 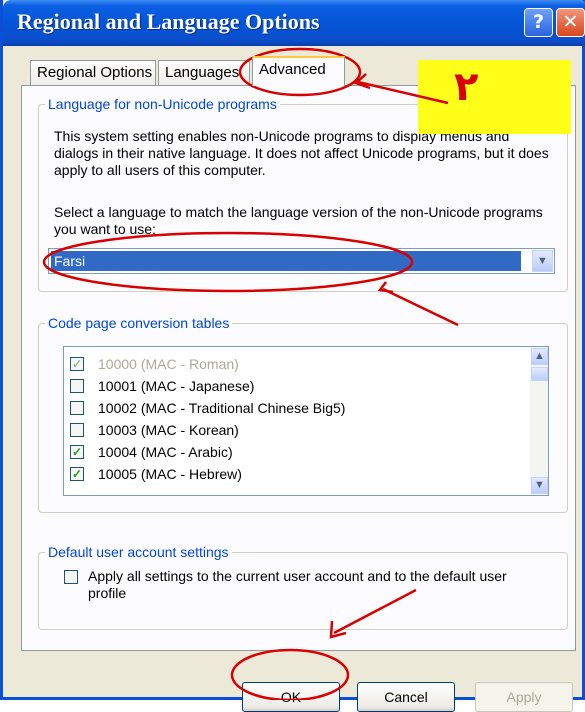 I want to click on apply-button: Apply, so click(x=524, y=697).